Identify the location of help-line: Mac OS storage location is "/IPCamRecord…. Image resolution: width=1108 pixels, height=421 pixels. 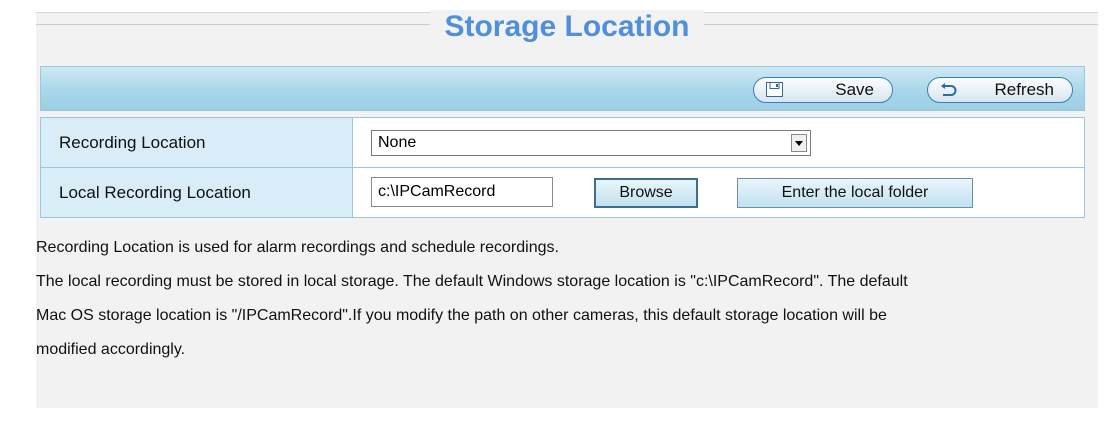
(461, 315).